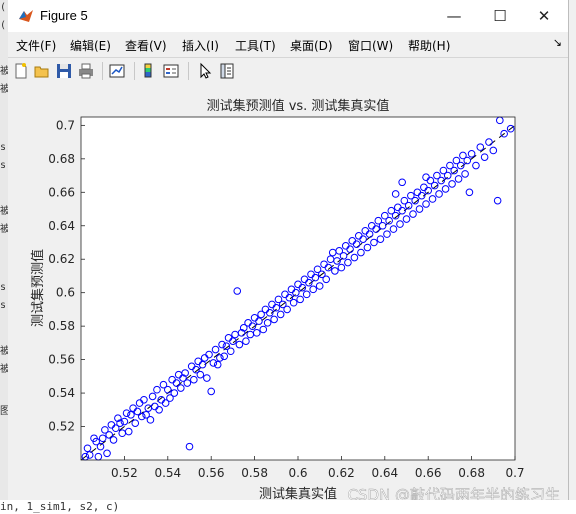 This screenshot has height=514, width=576. What do you see at coordinates (471, 473) in the screenshot?
I see `x-tick-label: 0.68` at bounding box center [471, 473].